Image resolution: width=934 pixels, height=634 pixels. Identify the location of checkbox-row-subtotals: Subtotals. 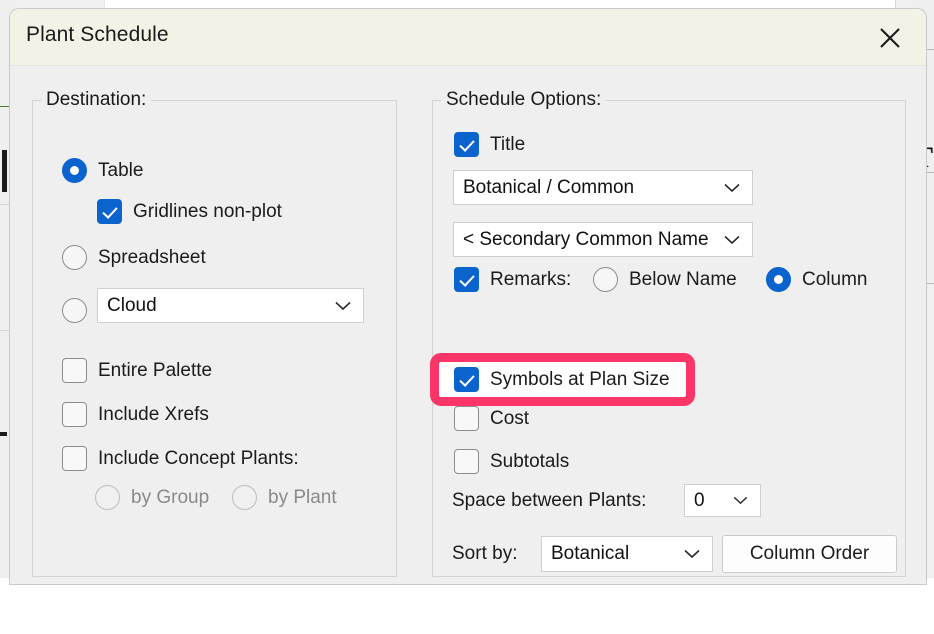
(511, 461).